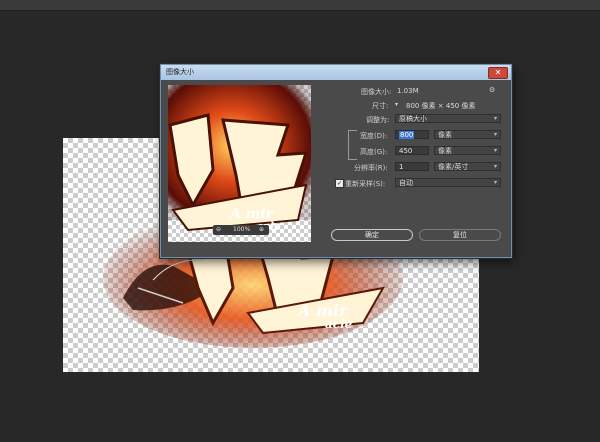 The image size is (600, 442). I want to click on fit-to-value: 原稿大小, so click(413, 119).